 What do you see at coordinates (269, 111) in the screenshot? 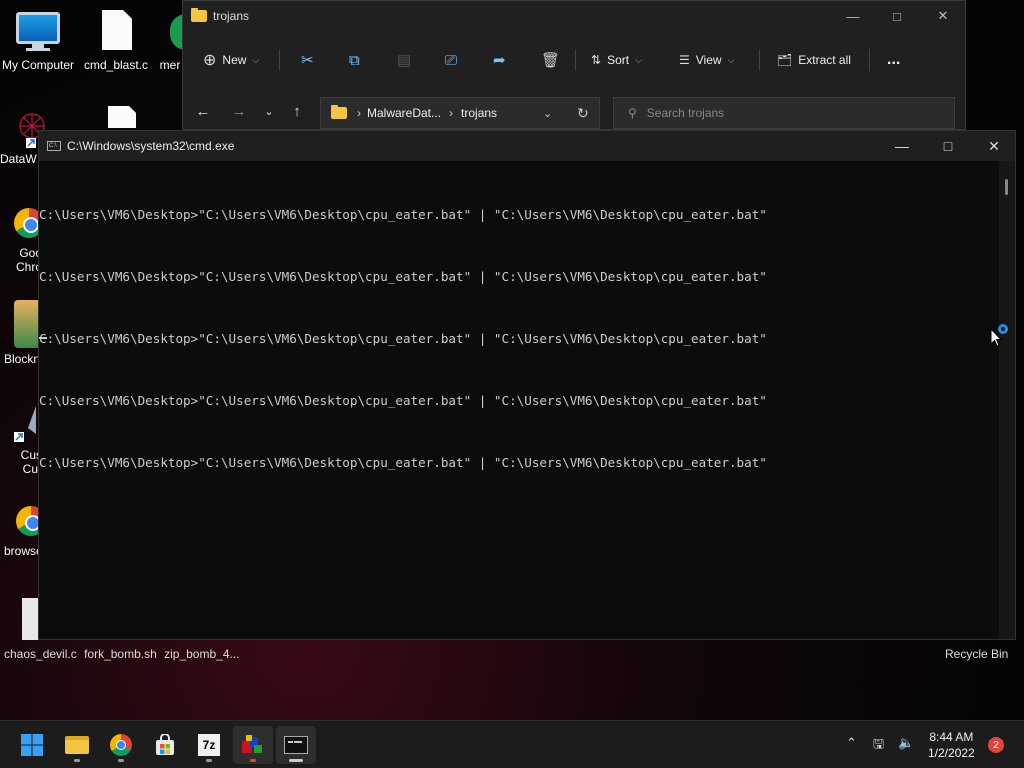
I see `recent-locations-button: ⌄` at bounding box center [269, 111].